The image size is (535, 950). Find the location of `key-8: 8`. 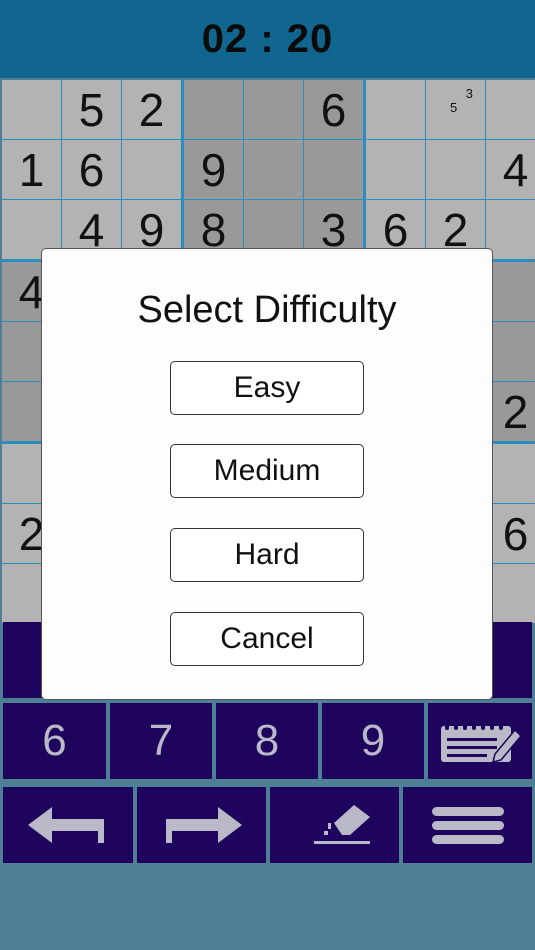

key-8: 8 is located at coordinates (267, 741).